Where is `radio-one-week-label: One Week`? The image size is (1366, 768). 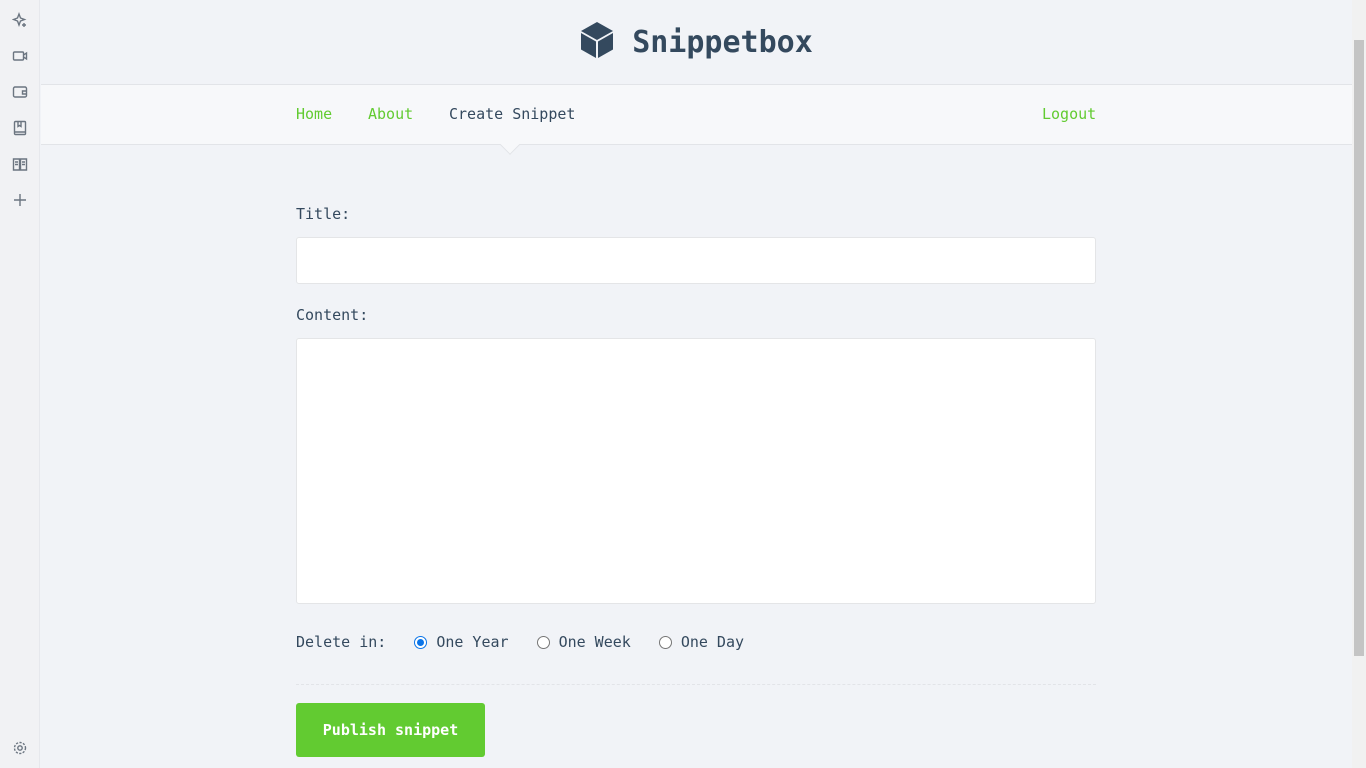
radio-one-week-label: One Week is located at coordinates (595, 642).